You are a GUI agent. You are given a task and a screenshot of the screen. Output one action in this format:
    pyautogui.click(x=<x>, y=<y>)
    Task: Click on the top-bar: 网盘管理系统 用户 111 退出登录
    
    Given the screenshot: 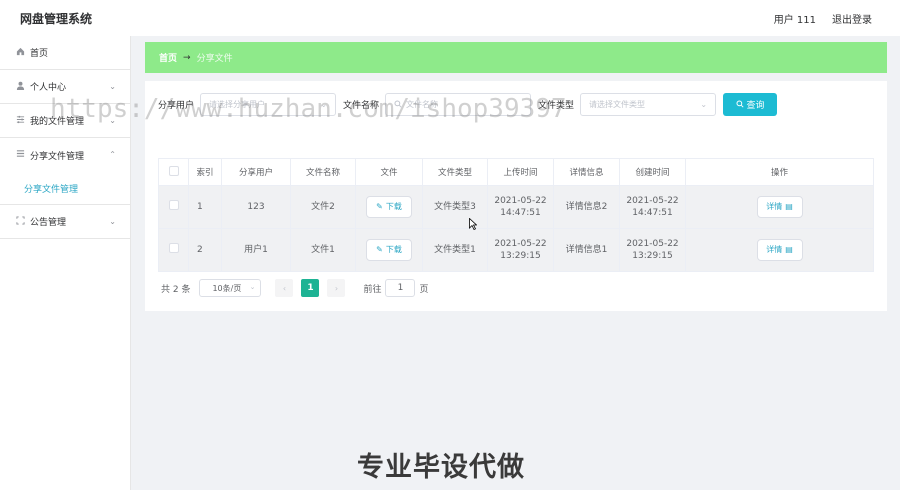 What is the action you would take?
    pyautogui.click(x=450, y=18)
    